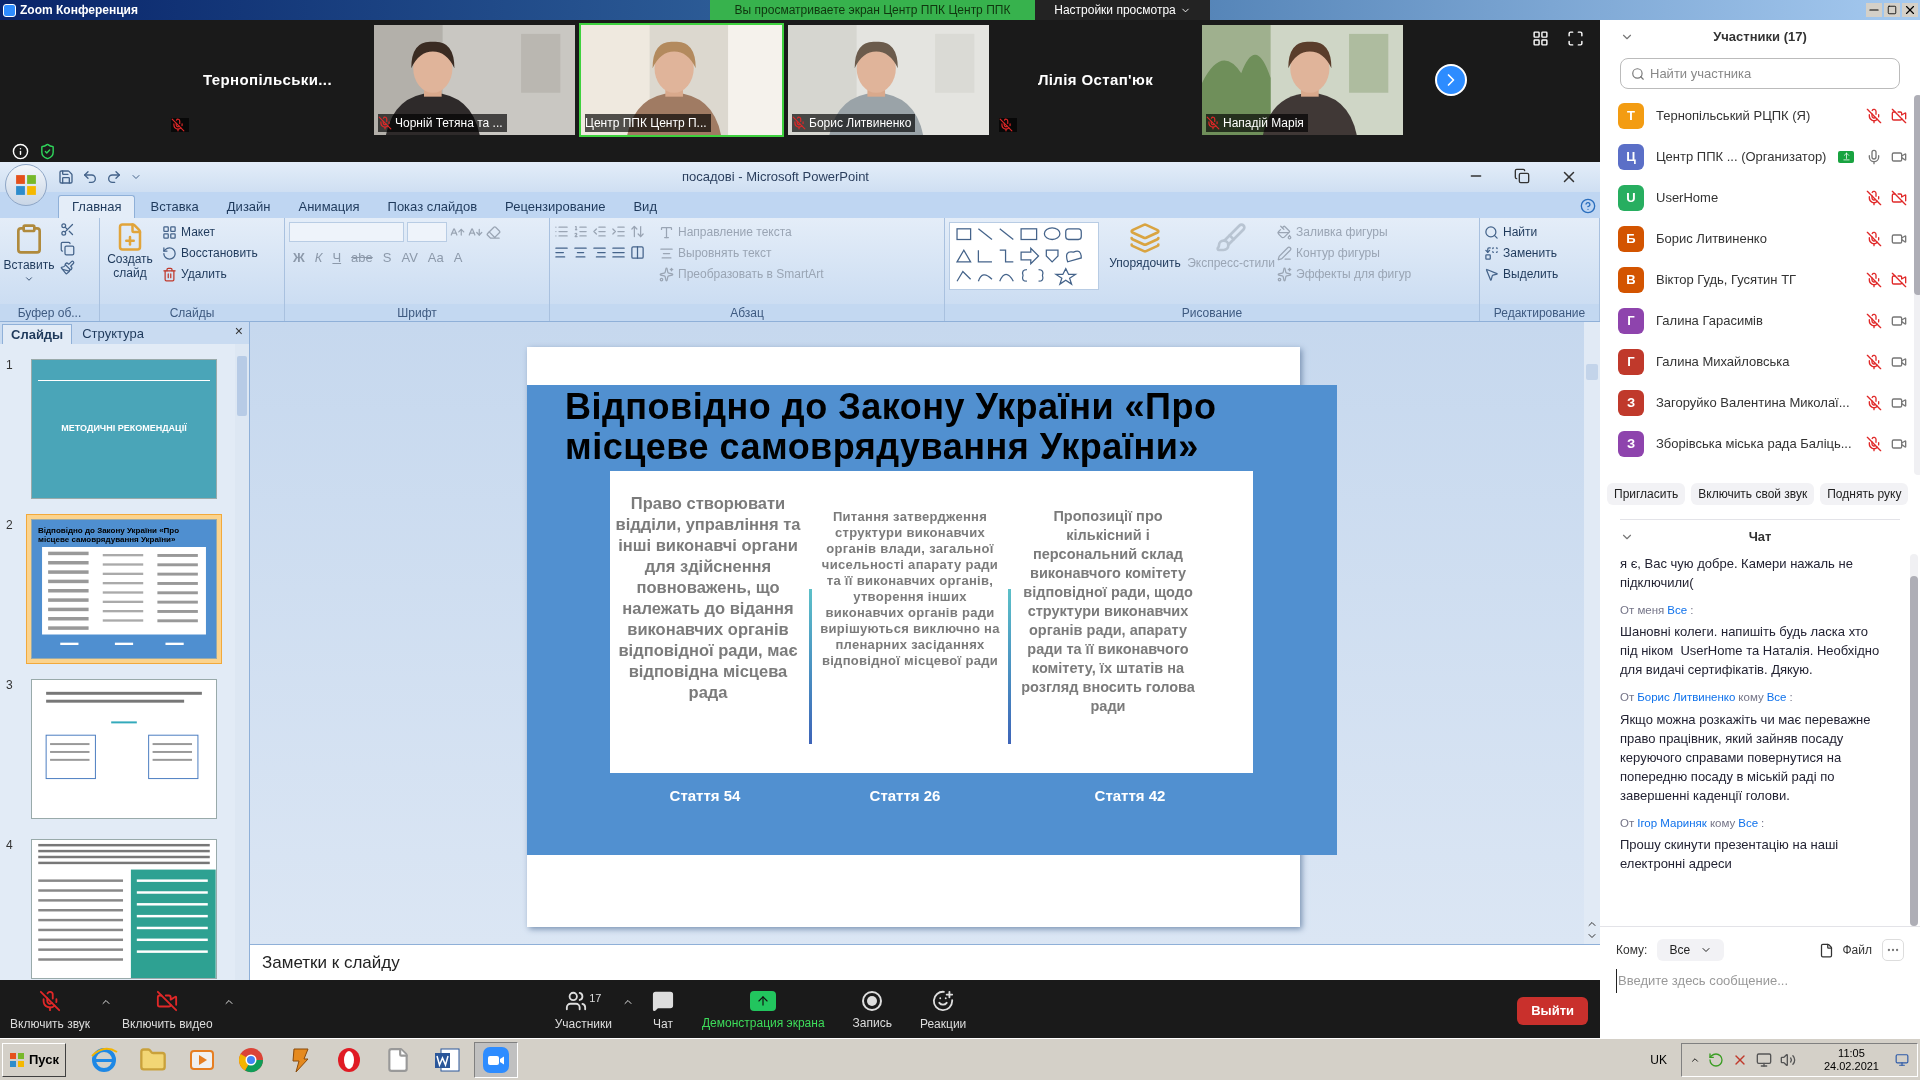 The height and width of the screenshot is (1080, 1920). I want to click on participant-row: Б Борис Литвиненко, so click(1763, 238).